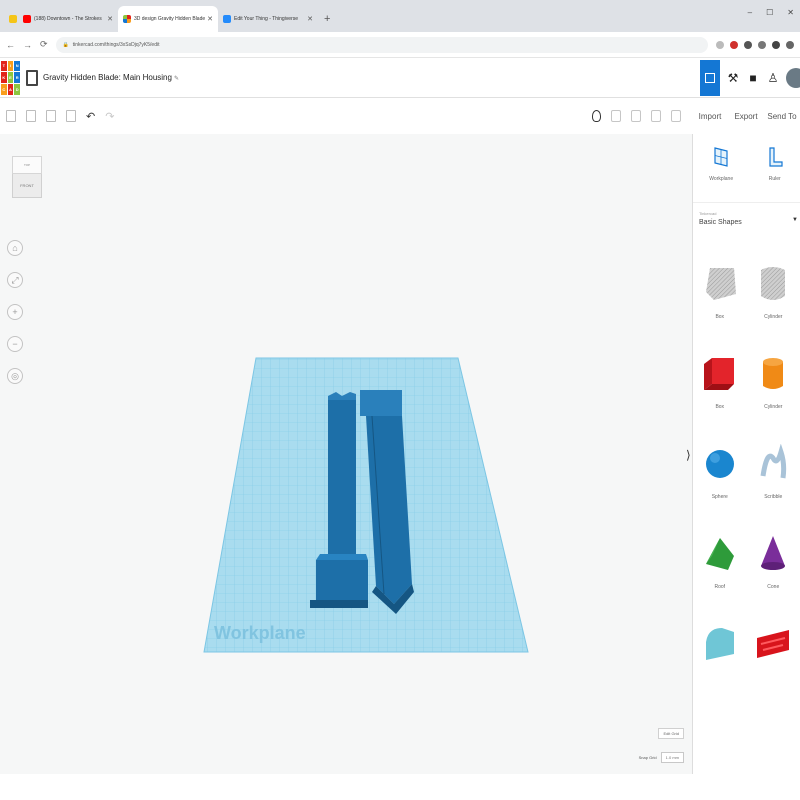 The height and width of the screenshot is (800, 800). Describe the element at coordinates (671, 733) in the screenshot. I see `edit-grid-button: Edit Grid` at that location.